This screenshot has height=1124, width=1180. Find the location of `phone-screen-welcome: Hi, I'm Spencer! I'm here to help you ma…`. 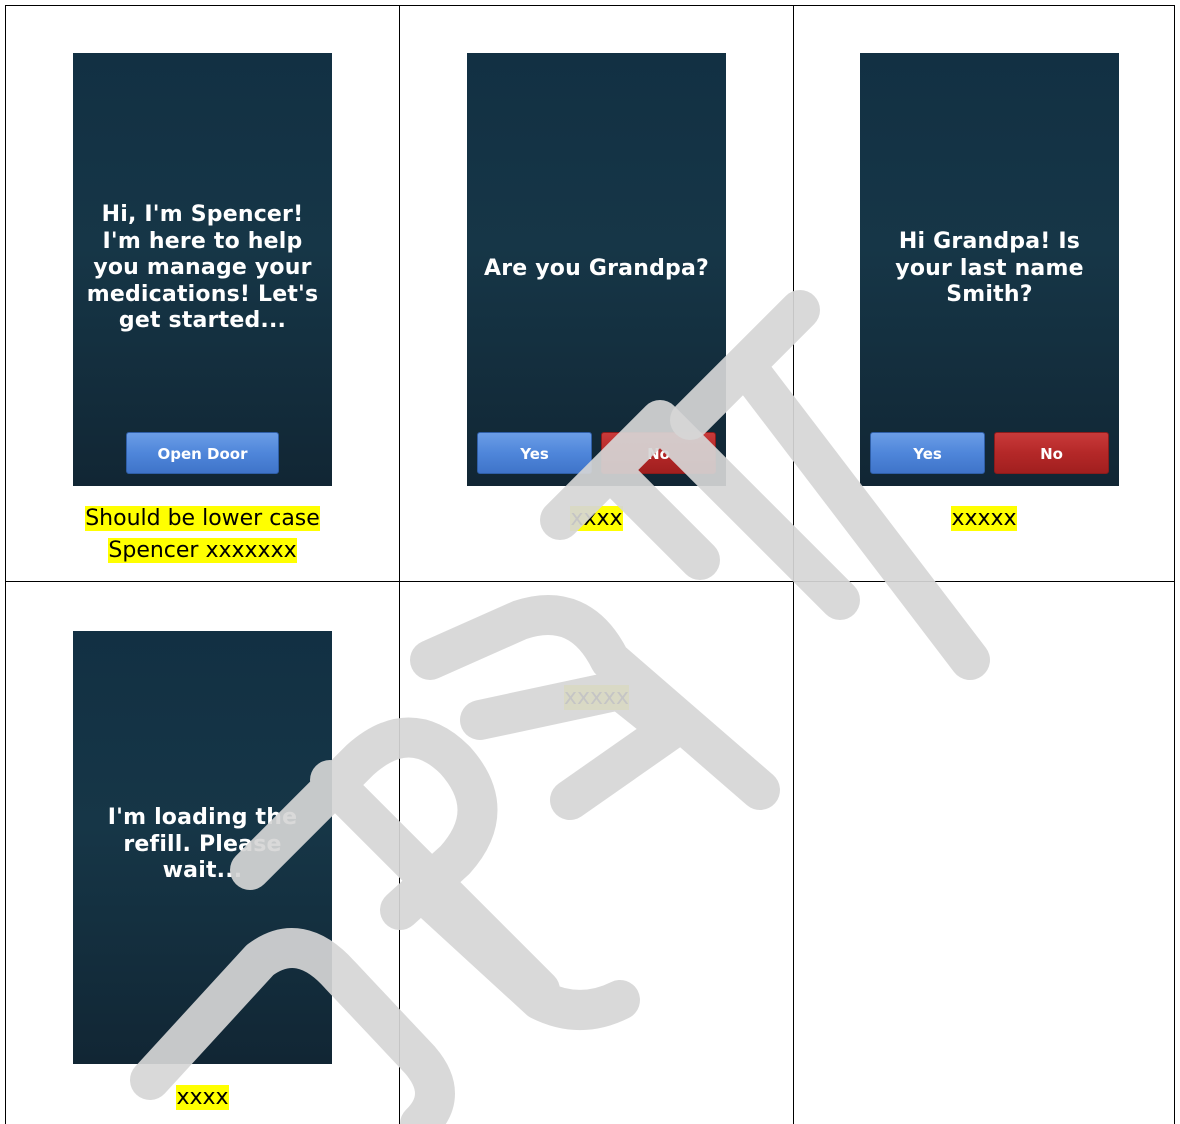

phone-screen-welcome: Hi, I'm Spencer! I'm here to help you ma… is located at coordinates (202, 269).